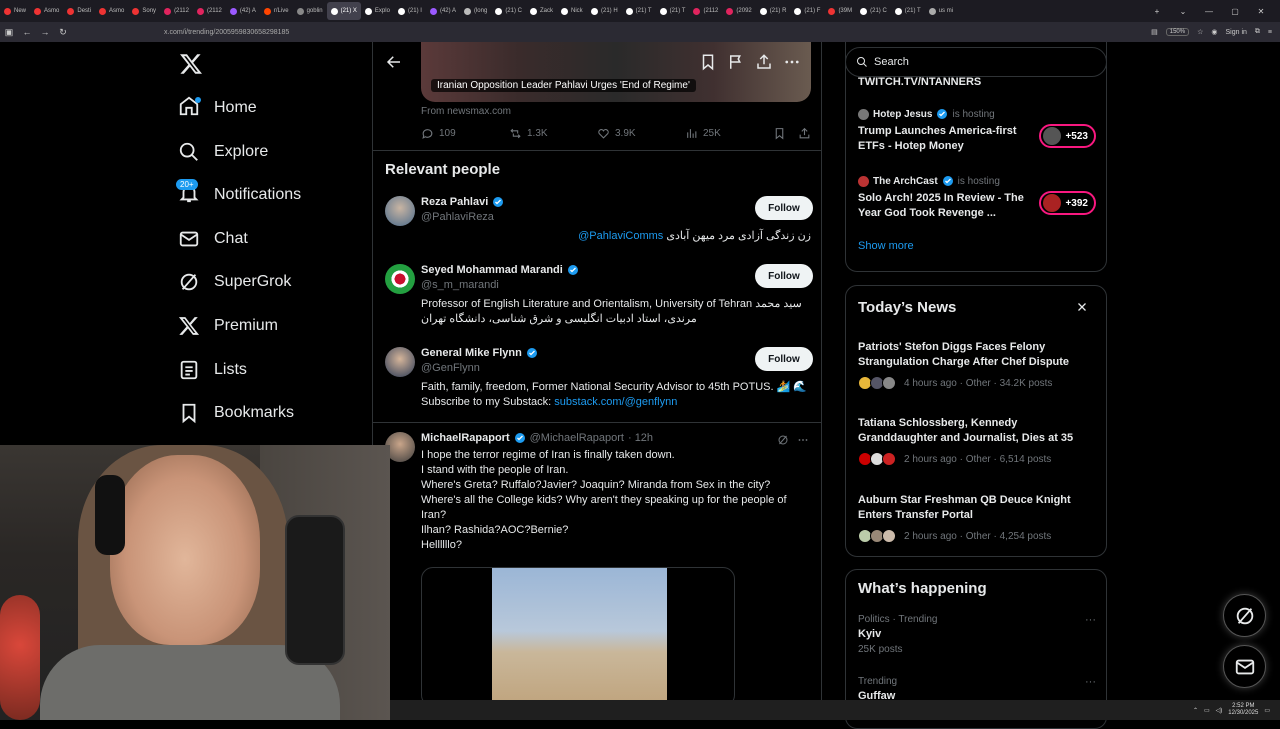 This screenshot has height=729, width=1280. I want to click on close-icon, so click(1082, 307).